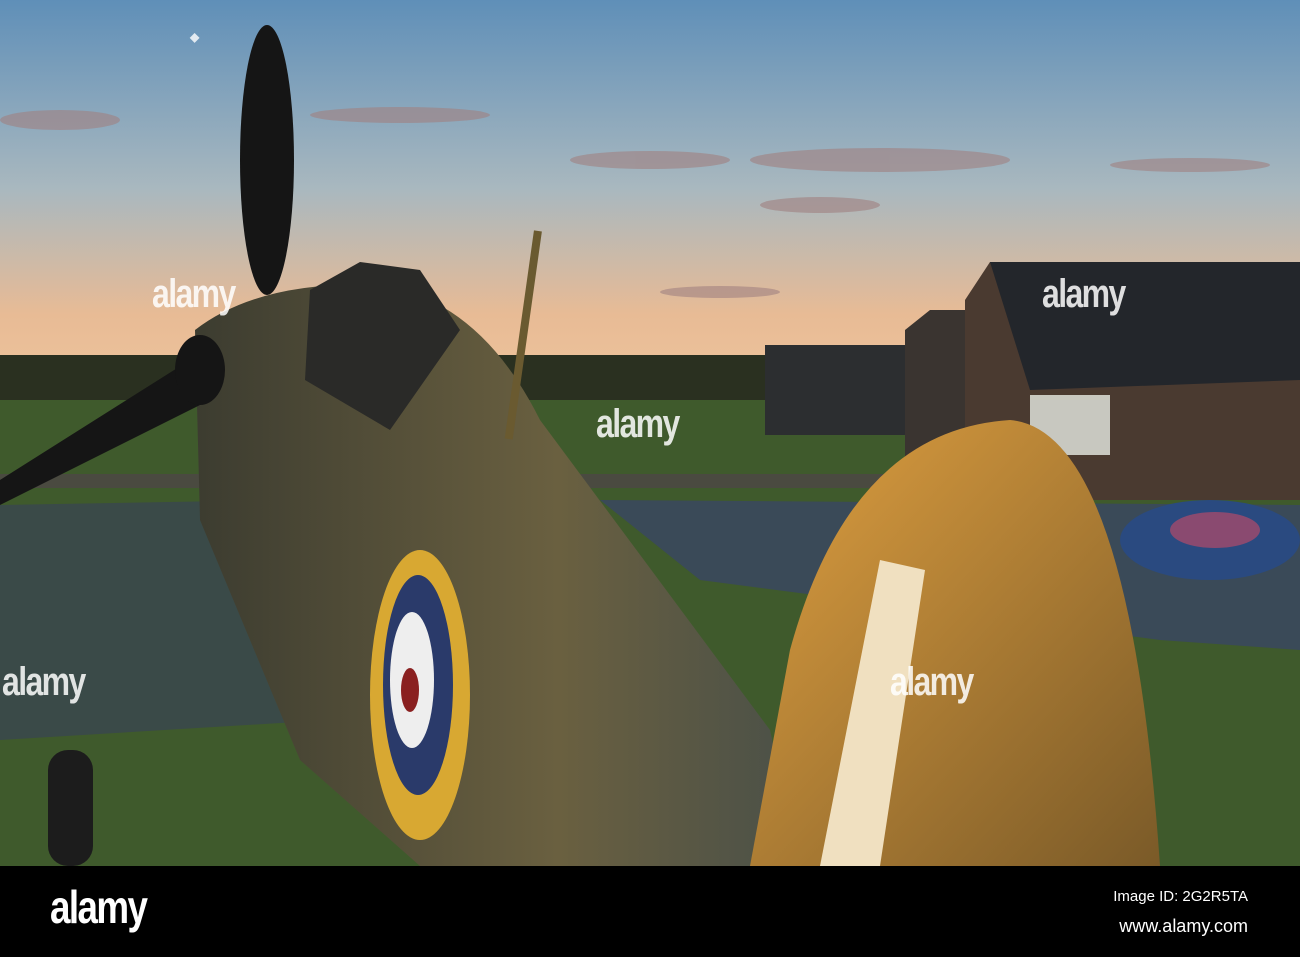 The width and height of the screenshot is (1300, 957). I want to click on watermark-mark: ◆, so click(195, 37).